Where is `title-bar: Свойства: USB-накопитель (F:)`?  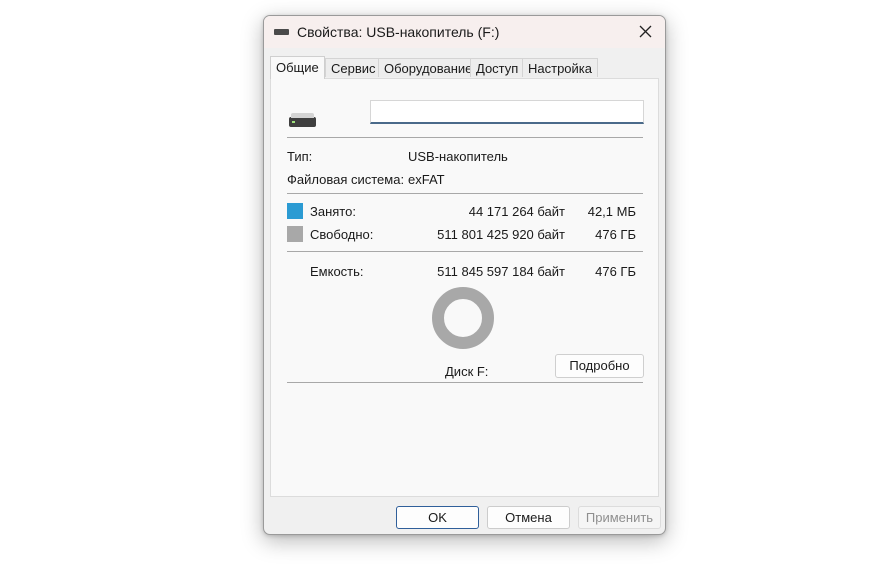
title-bar: Свойства: USB-накопитель (F:) is located at coordinates (464, 32).